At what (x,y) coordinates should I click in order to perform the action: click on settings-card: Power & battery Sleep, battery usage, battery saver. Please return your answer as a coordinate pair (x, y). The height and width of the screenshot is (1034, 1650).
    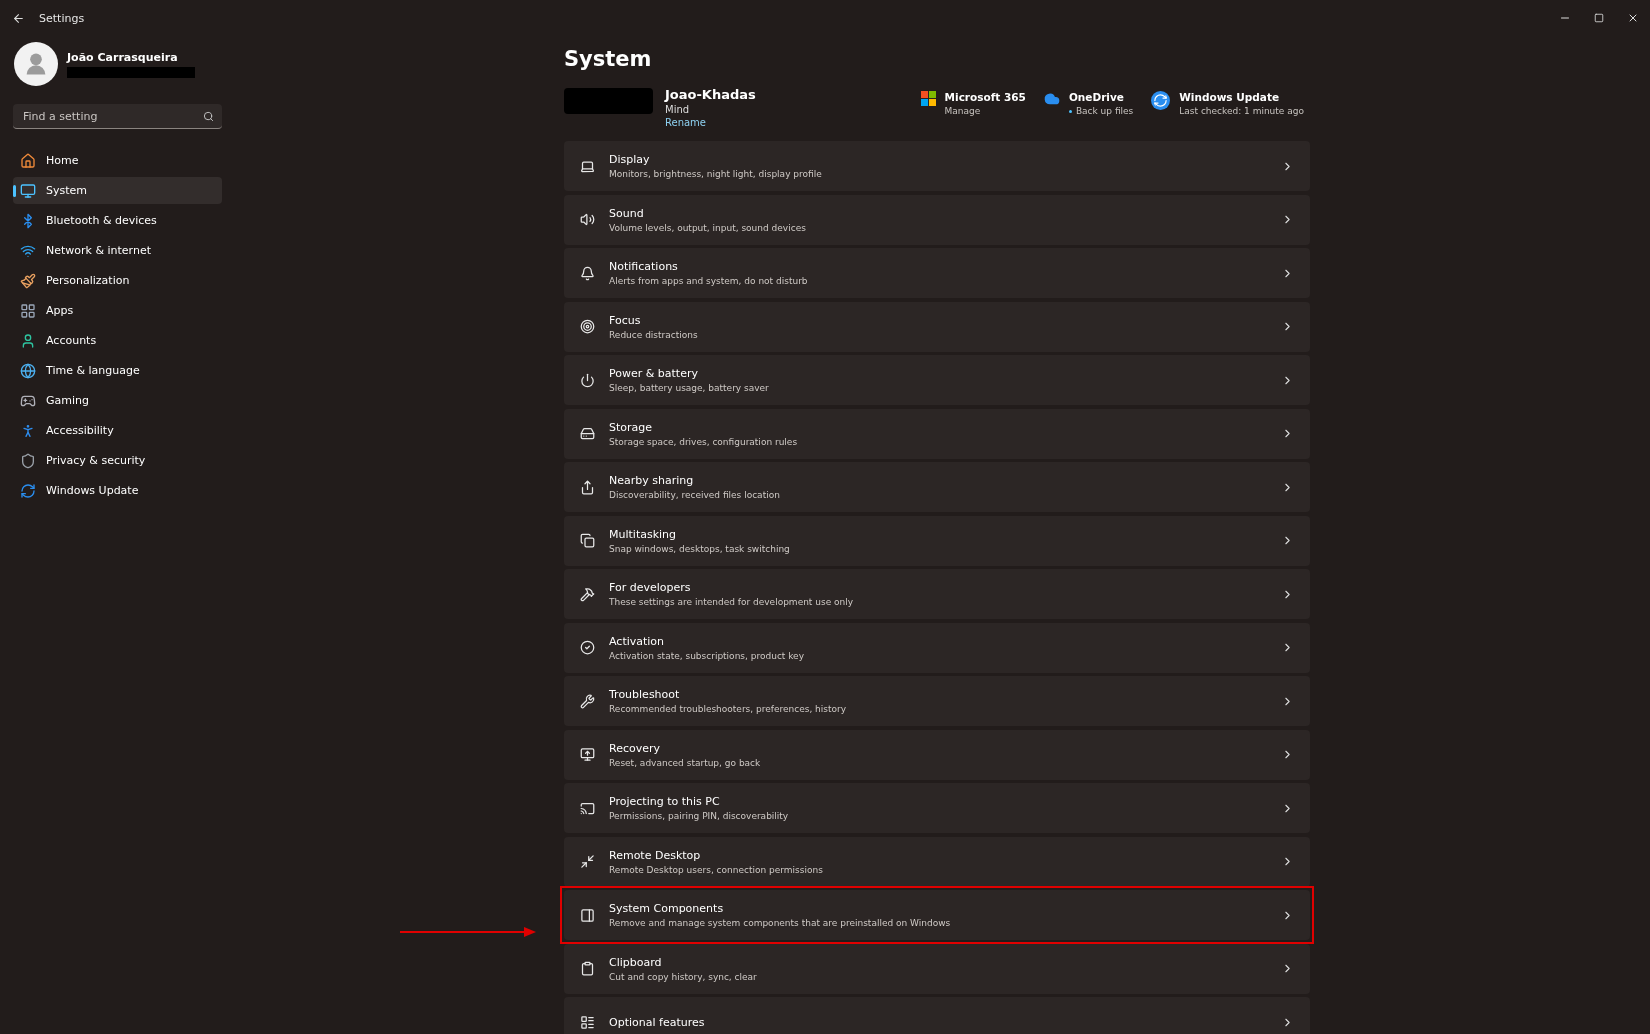
    Looking at the image, I should click on (937, 380).